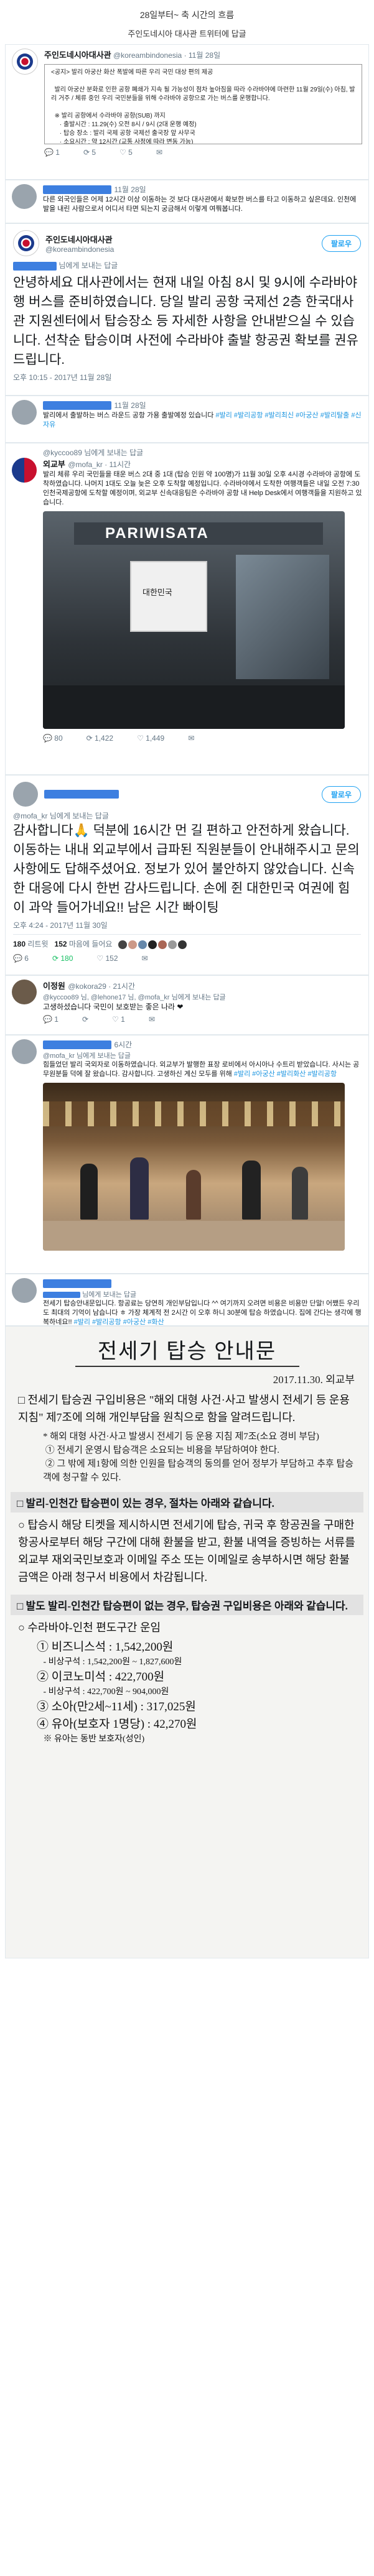 This screenshot has height=2576, width=374. I want to click on document-paragraph-3: ○ 수라바야-인천 편도구간 운임, so click(89, 1628).